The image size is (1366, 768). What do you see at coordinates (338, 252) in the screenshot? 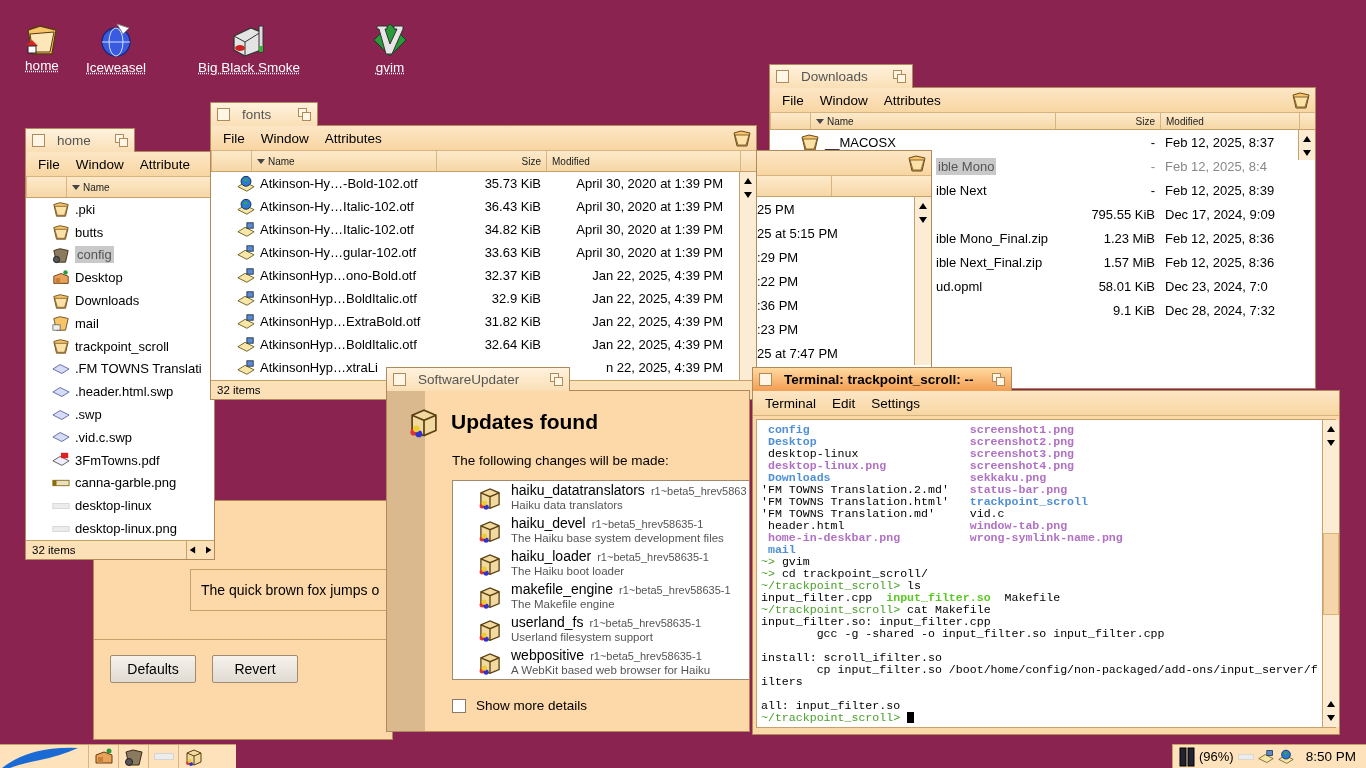
I see `file-name: Atkinson-Hy…gular-102.otf` at bounding box center [338, 252].